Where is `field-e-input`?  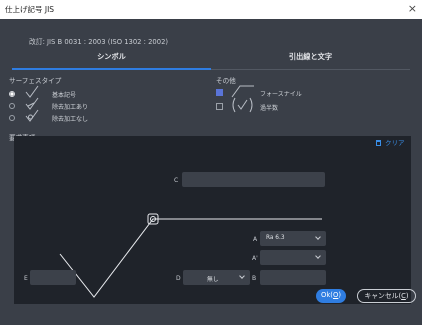 field-e-input is located at coordinates (53, 277).